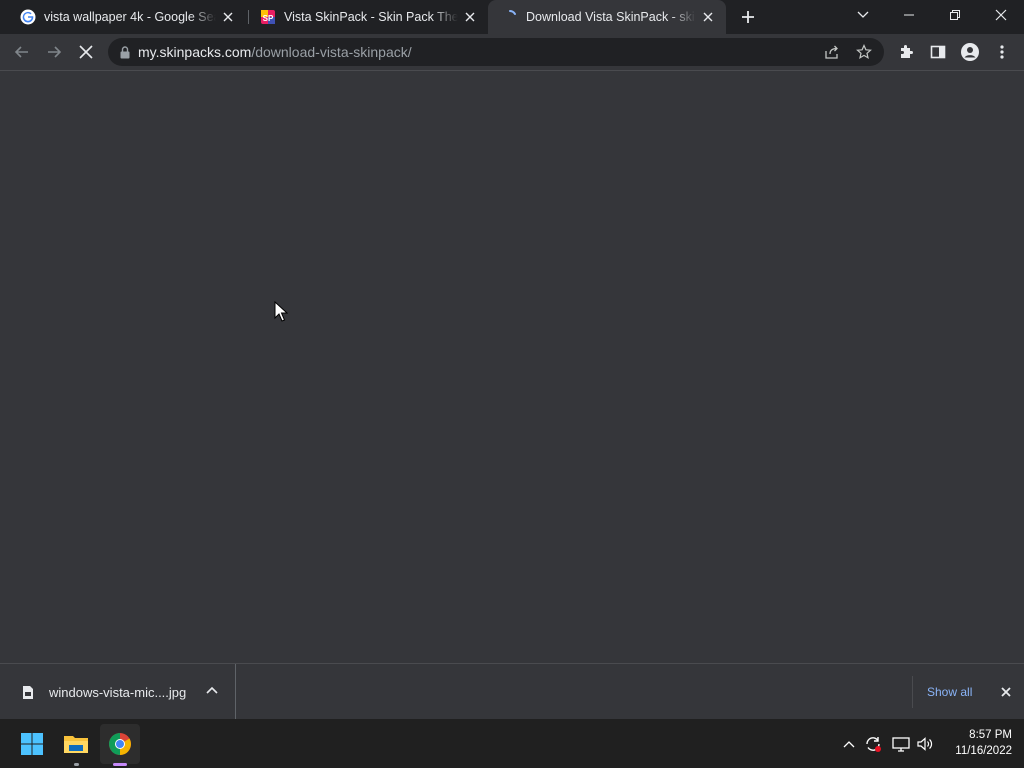 The height and width of the screenshot is (768, 1024). Describe the element at coordinates (1001, 15) in the screenshot. I see `close-window-button` at that location.